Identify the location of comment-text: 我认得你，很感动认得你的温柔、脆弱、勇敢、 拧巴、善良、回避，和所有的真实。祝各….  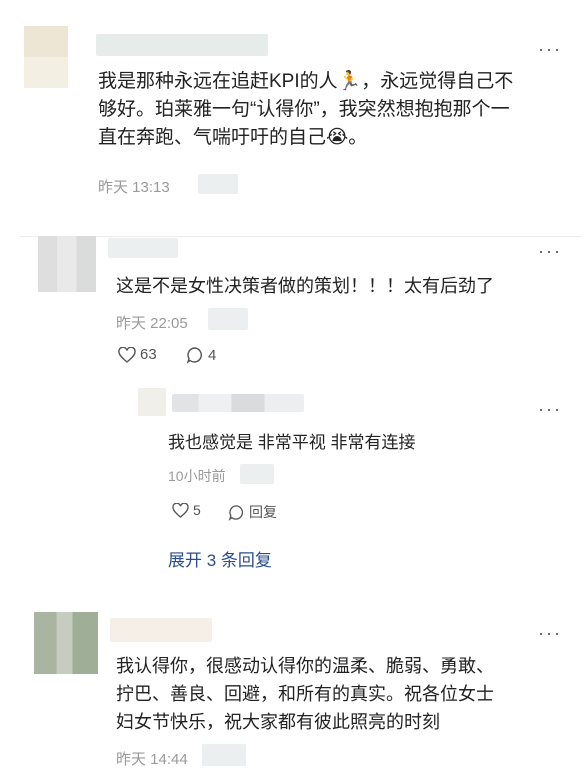
(346, 694).